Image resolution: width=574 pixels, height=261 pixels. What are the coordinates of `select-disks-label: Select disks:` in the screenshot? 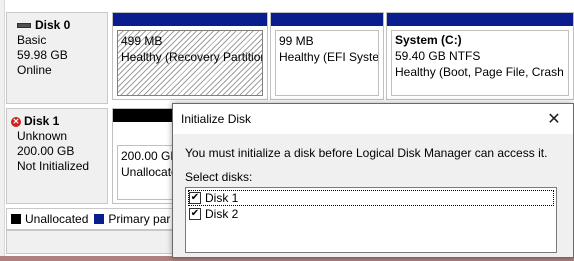 It's located at (219, 177).